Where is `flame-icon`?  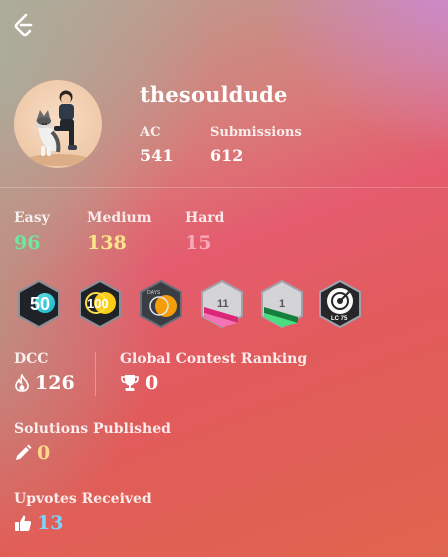
flame-icon is located at coordinates (22, 383).